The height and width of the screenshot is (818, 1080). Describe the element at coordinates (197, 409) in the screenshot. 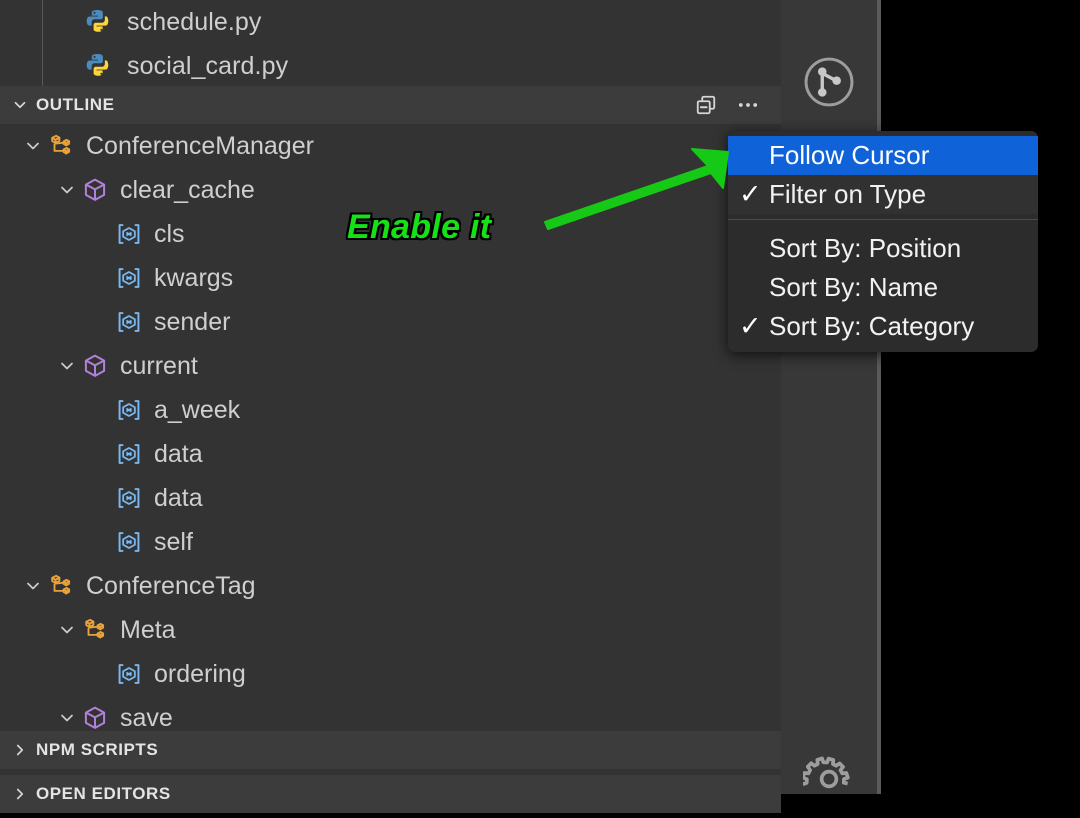

I see `outline-item-label: a_week` at that location.